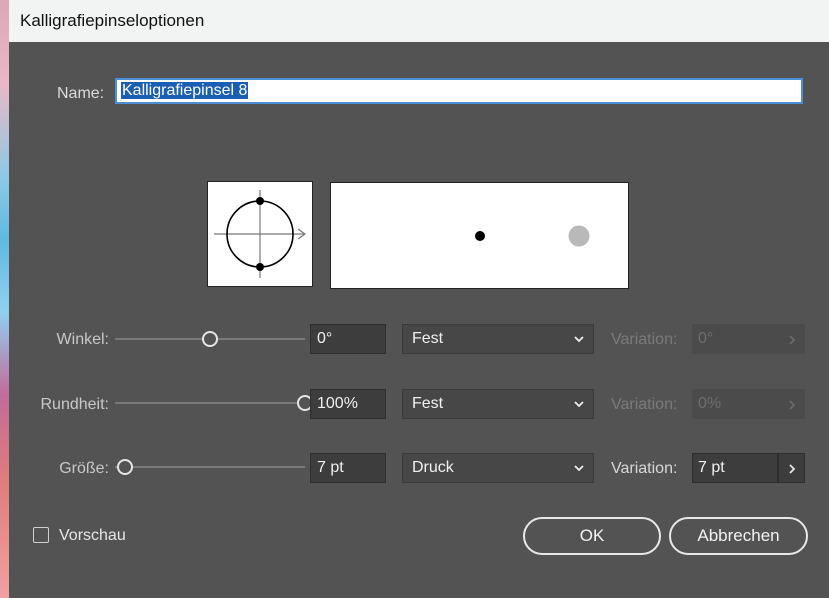  Describe the element at coordinates (498, 468) in the screenshot. I see `size-mode-select: Druck` at that location.